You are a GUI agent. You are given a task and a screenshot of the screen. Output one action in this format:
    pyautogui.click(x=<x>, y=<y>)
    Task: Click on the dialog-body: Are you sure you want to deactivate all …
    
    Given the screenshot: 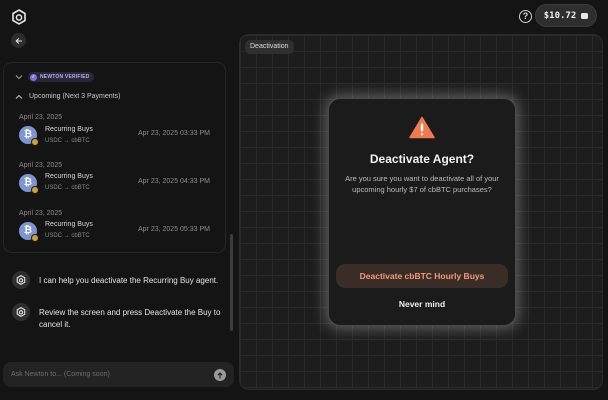 What is the action you would take?
    pyautogui.click(x=422, y=184)
    